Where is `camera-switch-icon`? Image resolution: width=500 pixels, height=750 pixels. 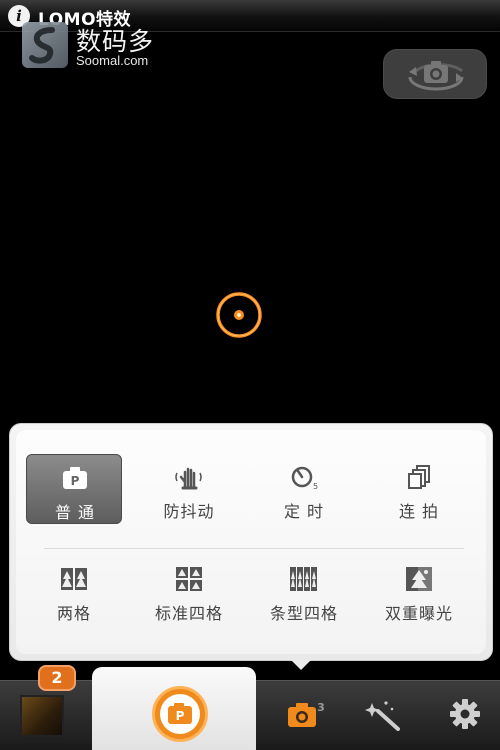
camera-switch-icon is located at coordinates (436, 76).